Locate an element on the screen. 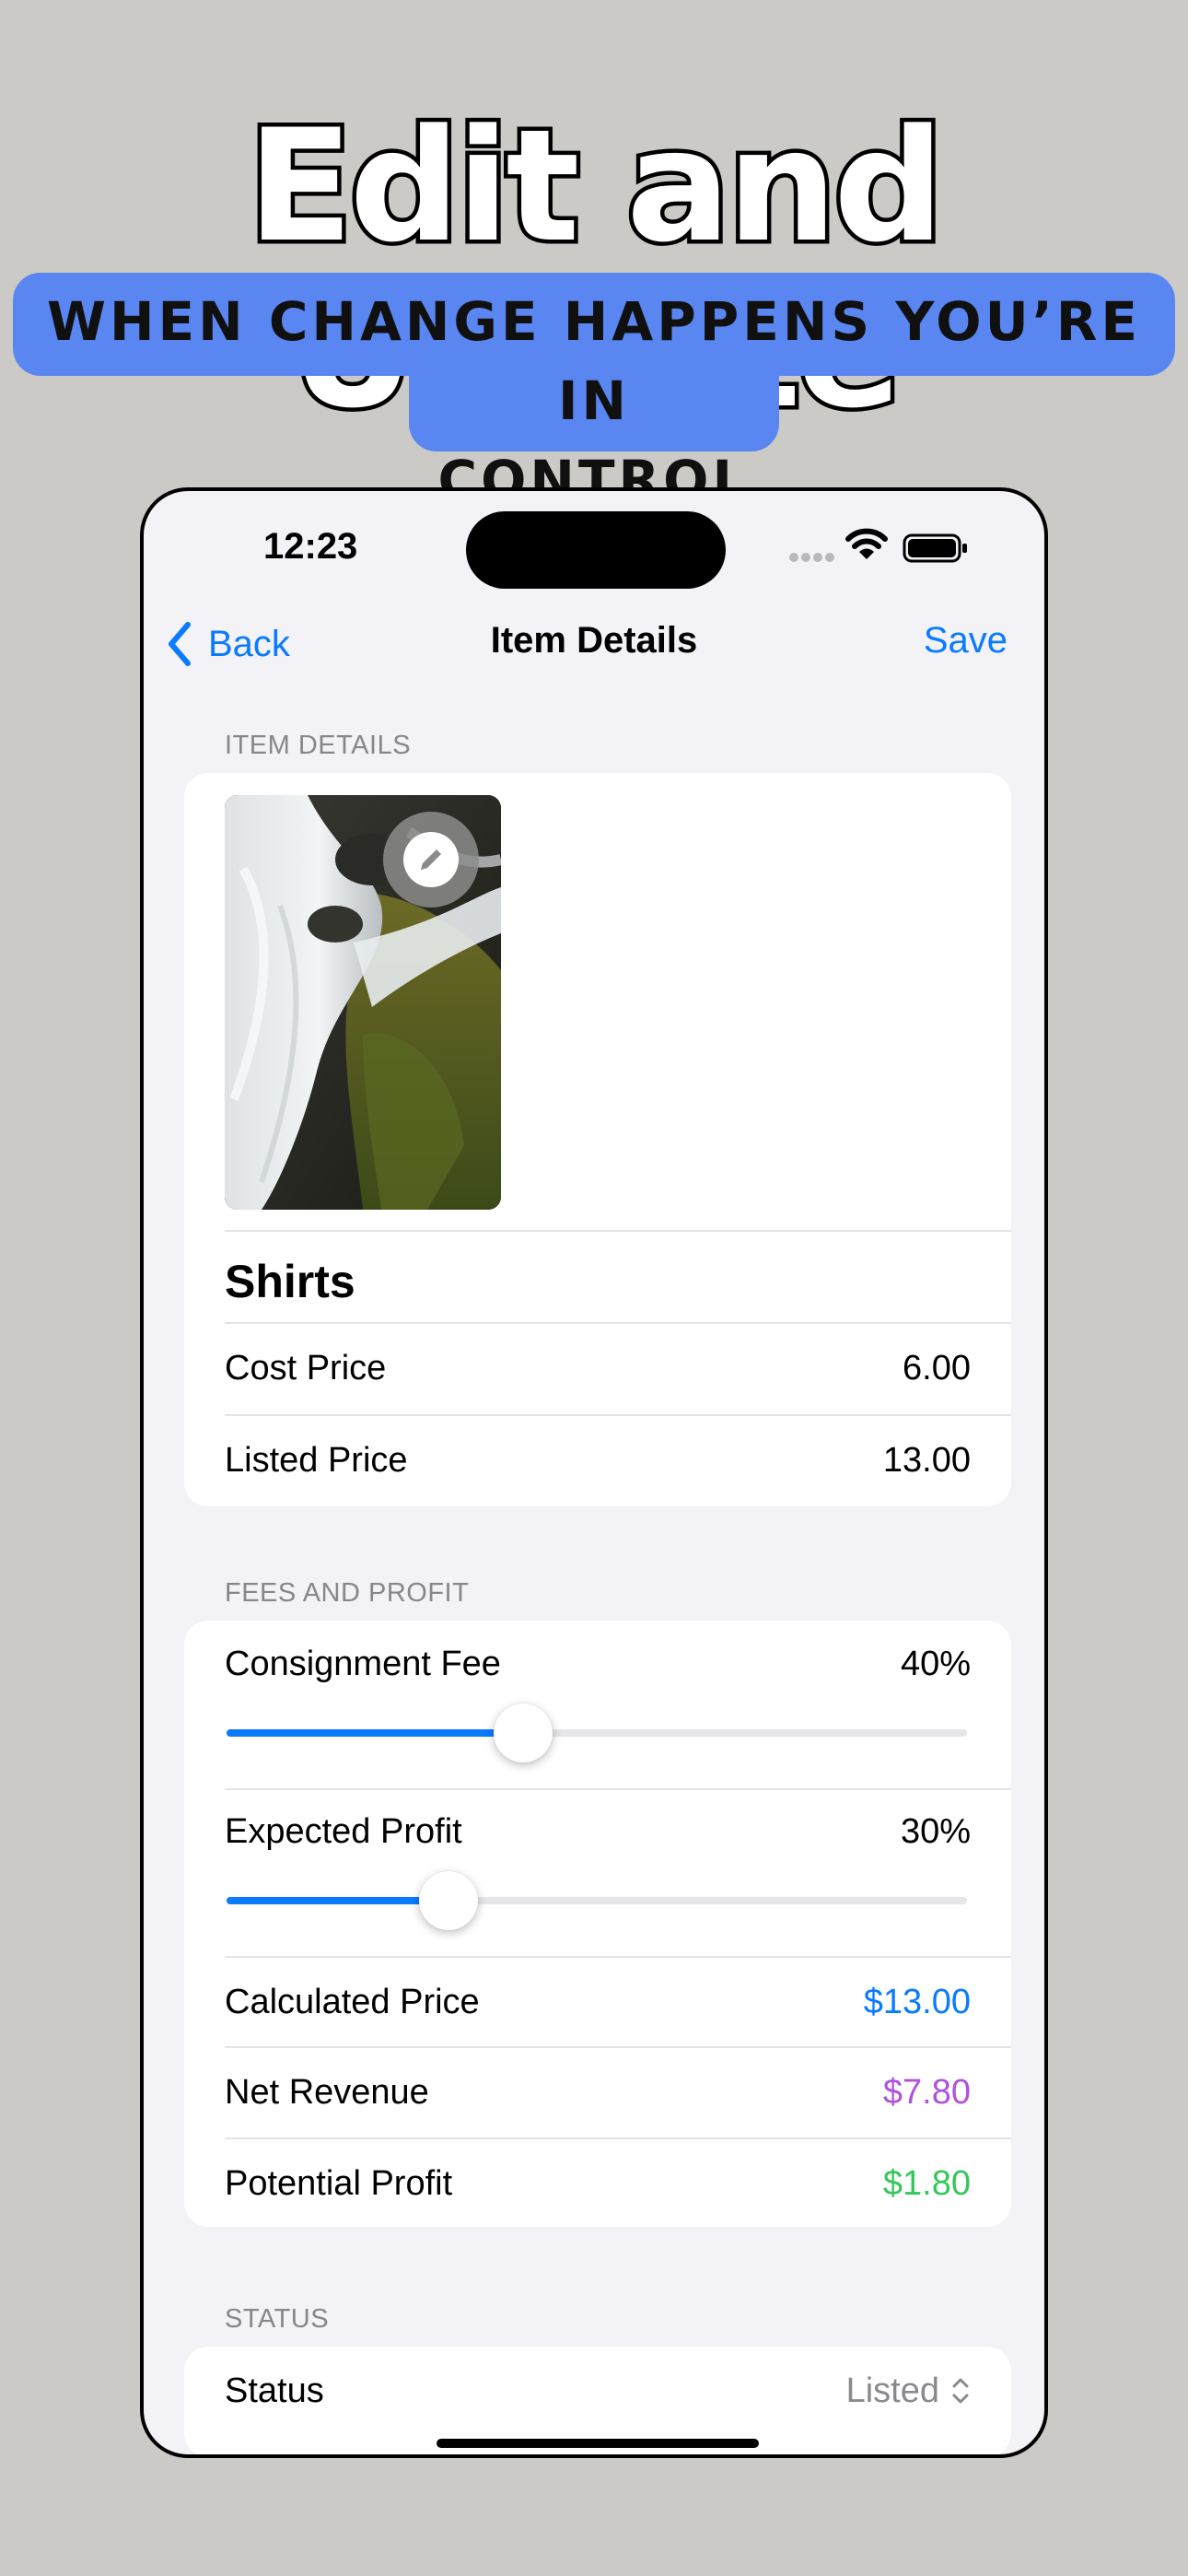  item-name: Shirts is located at coordinates (290, 1281).